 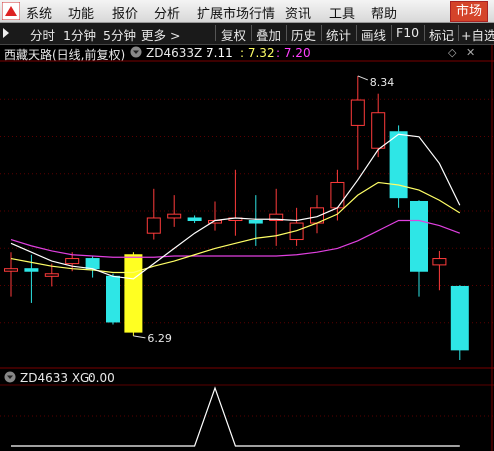 What do you see at coordinates (139, 337) in the screenshot?
I see `low-marker-arrow` at bounding box center [139, 337].